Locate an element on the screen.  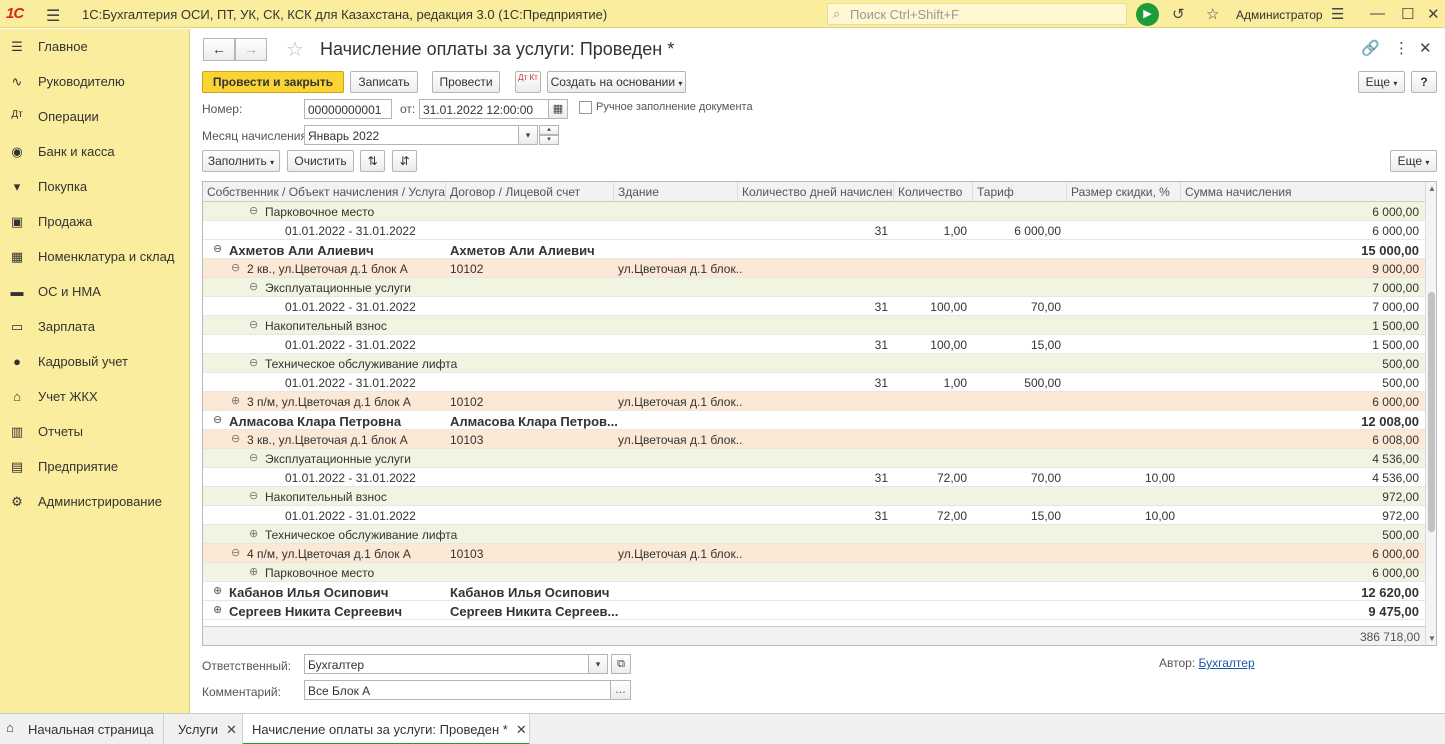
col-contract: Договор / Лицевой счет is located at coordinates (530, 192).